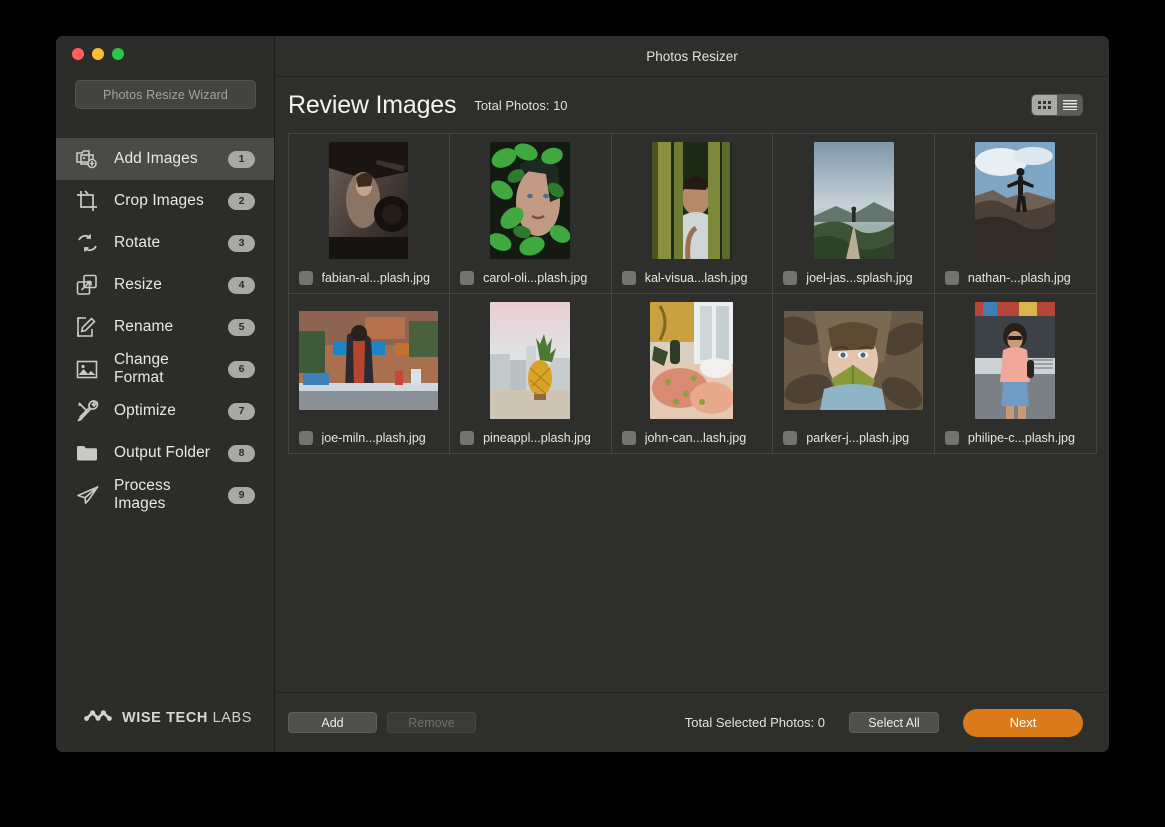  I want to click on photo-card-footer: nathan-...plash.jpg, so click(1015, 278).